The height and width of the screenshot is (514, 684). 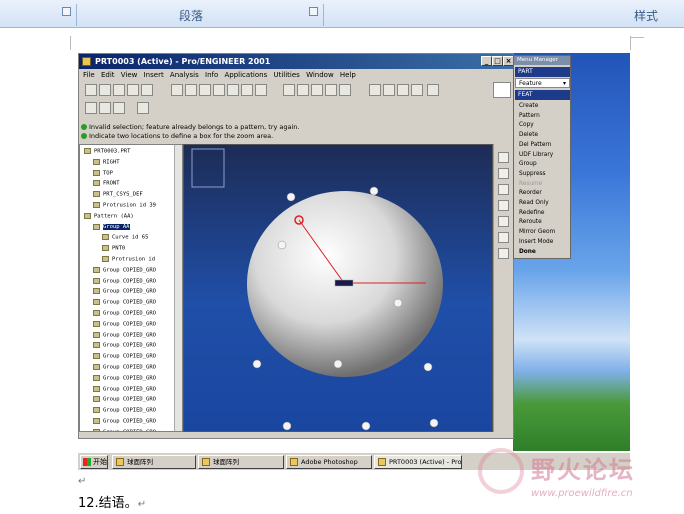 What do you see at coordinates (105, 108) in the screenshot?
I see `query-select-icon` at bounding box center [105, 108].